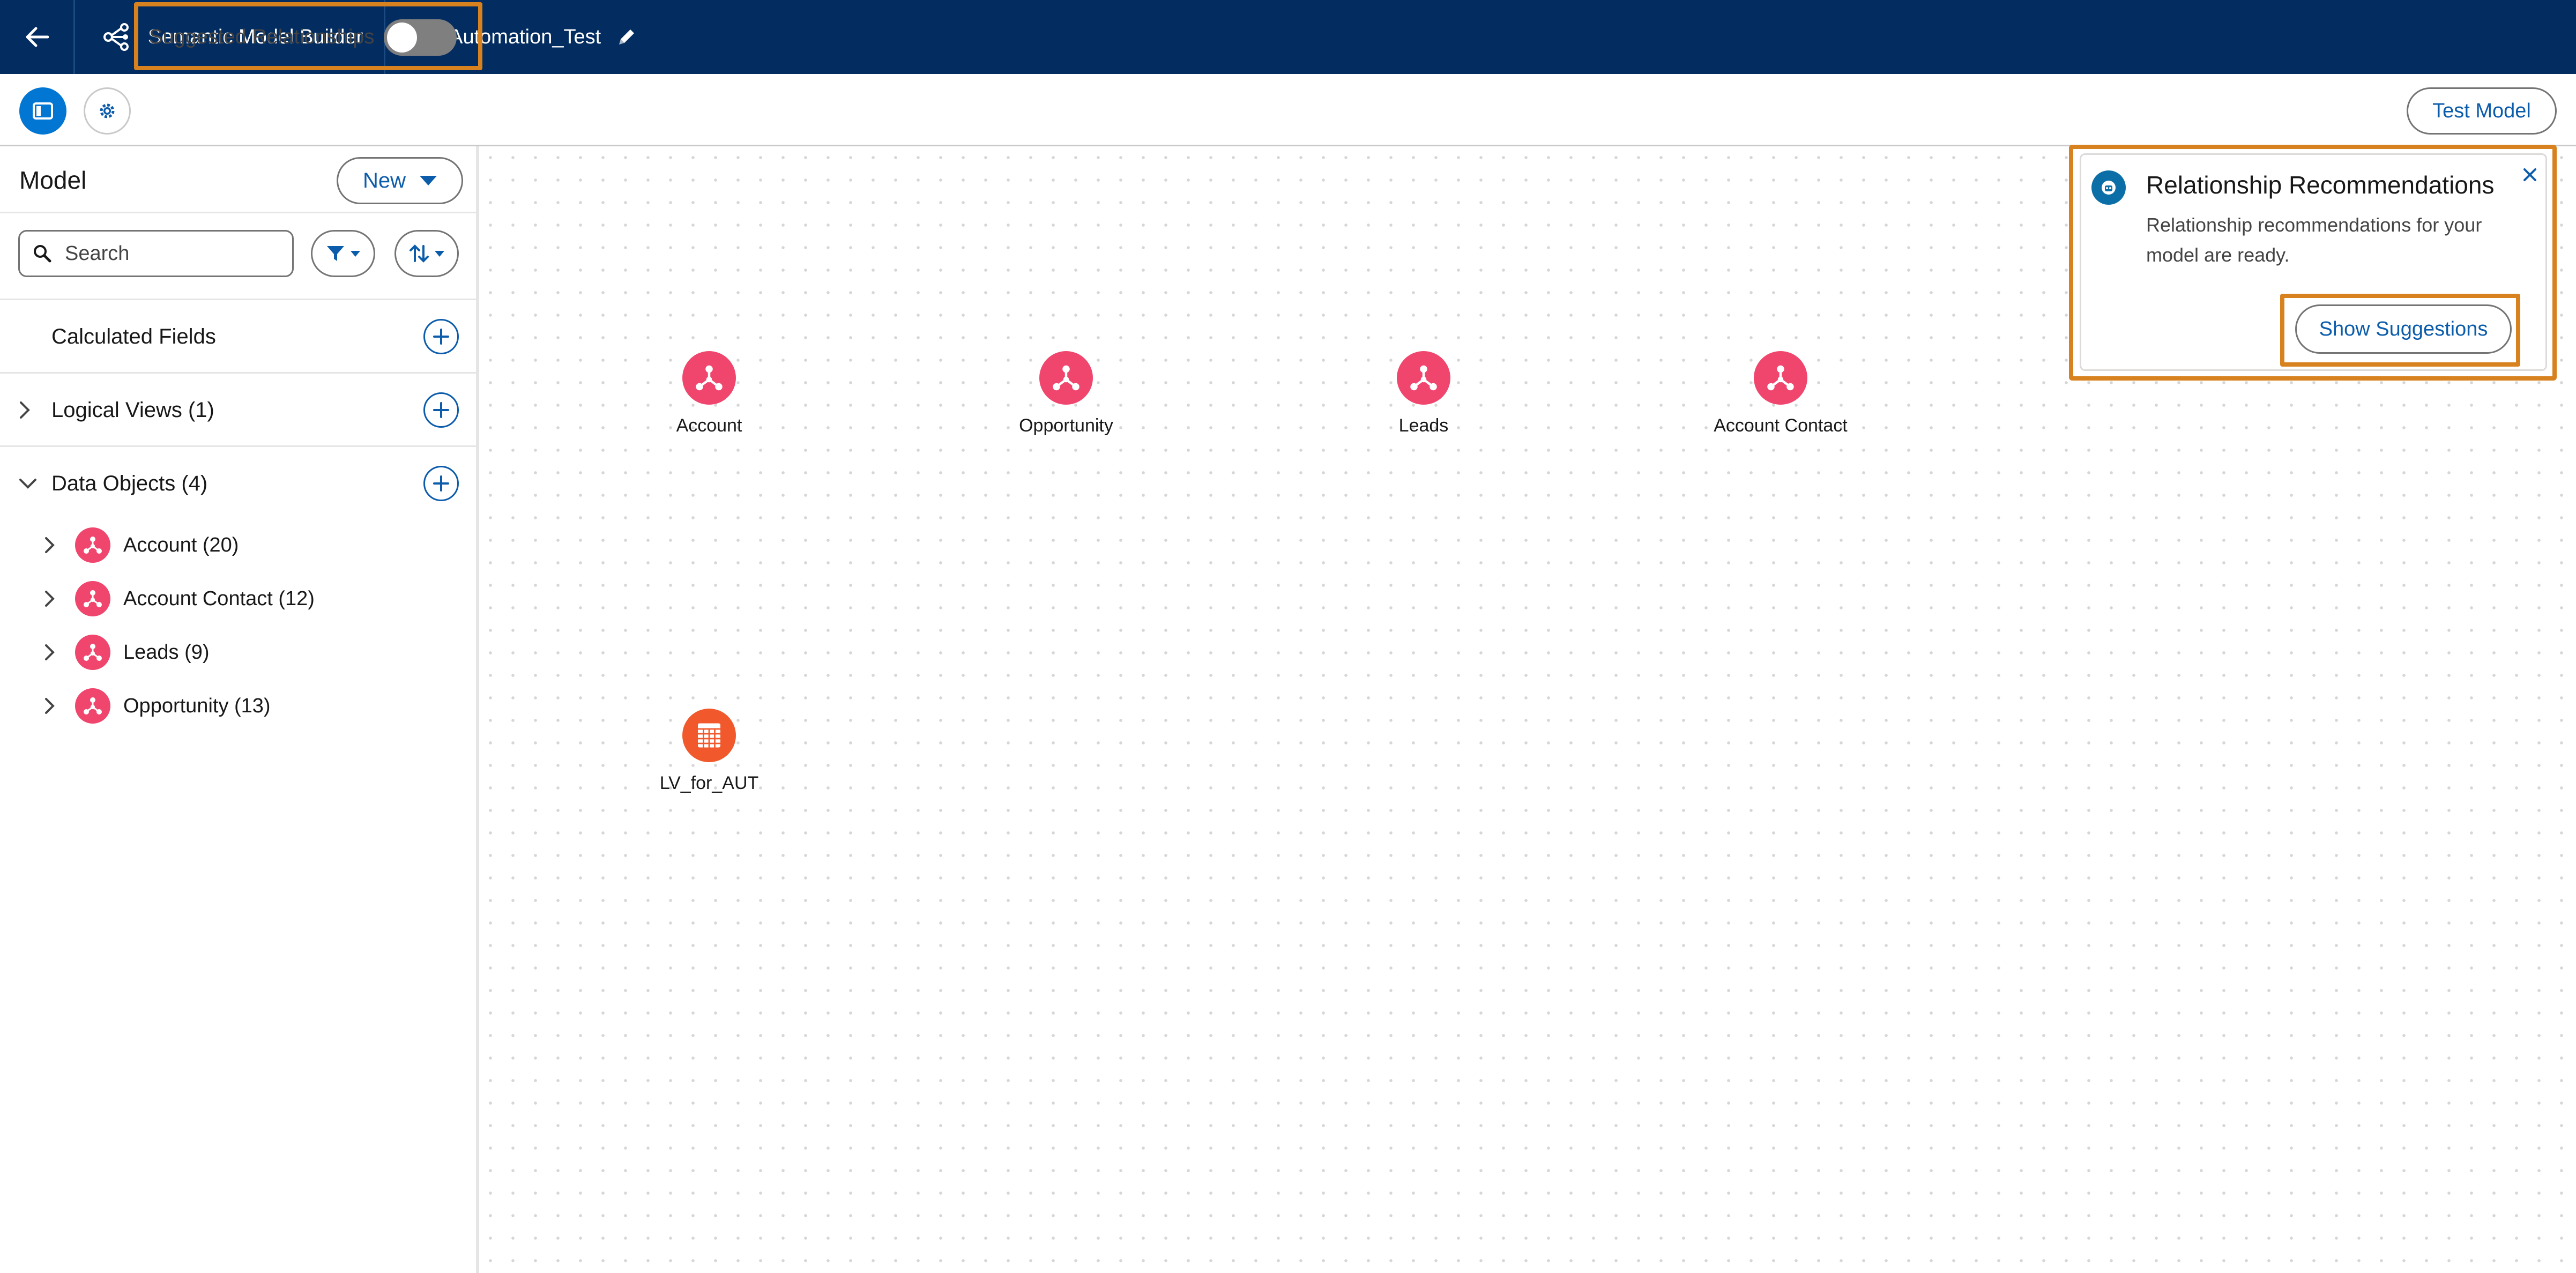 The width and height of the screenshot is (2576, 1273). Describe the element at coordinates (262, 37) in the screenshot. I see `suggested-relationships-label: Suggested Relationships` at that location.